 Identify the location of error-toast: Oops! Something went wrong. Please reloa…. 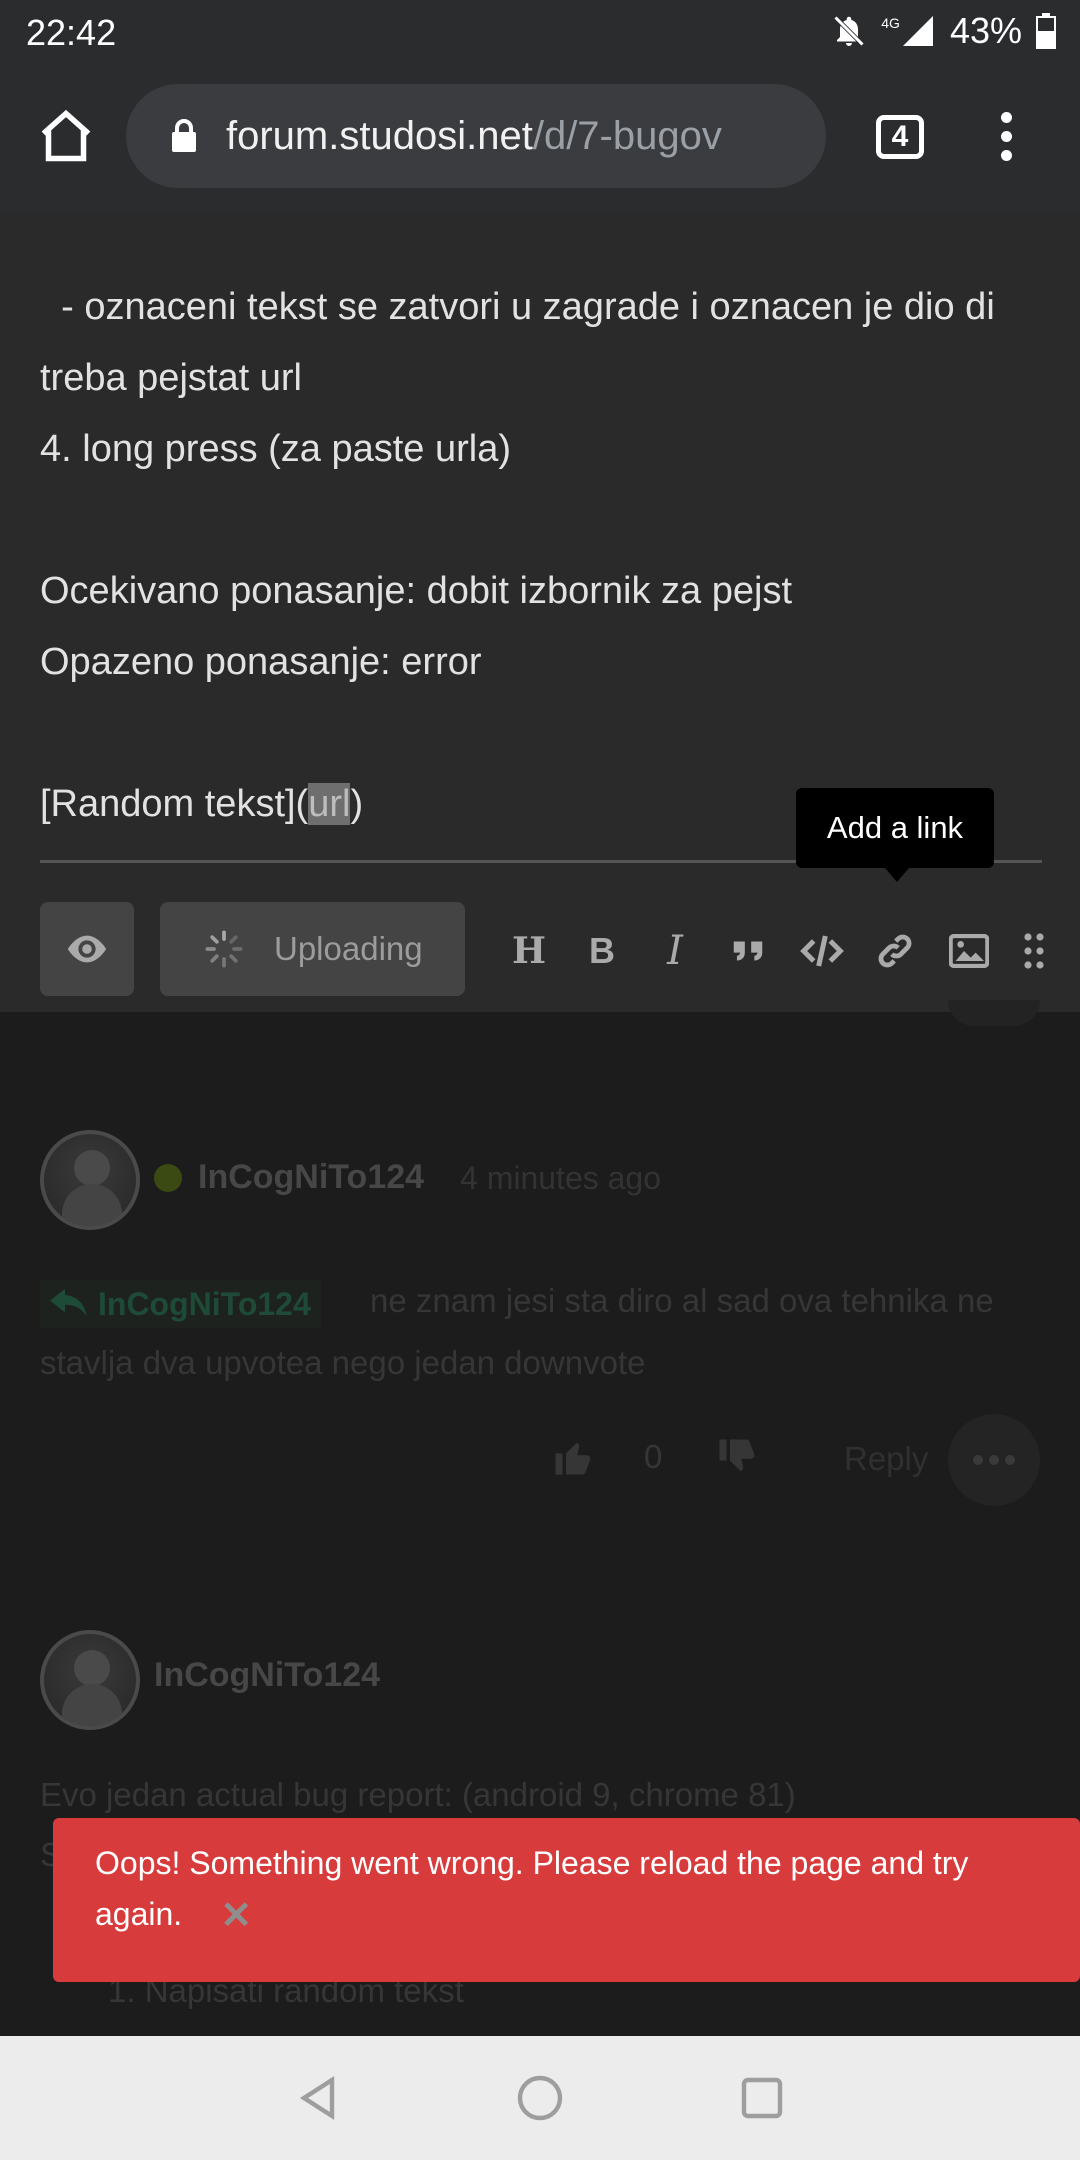
(566, 1900).